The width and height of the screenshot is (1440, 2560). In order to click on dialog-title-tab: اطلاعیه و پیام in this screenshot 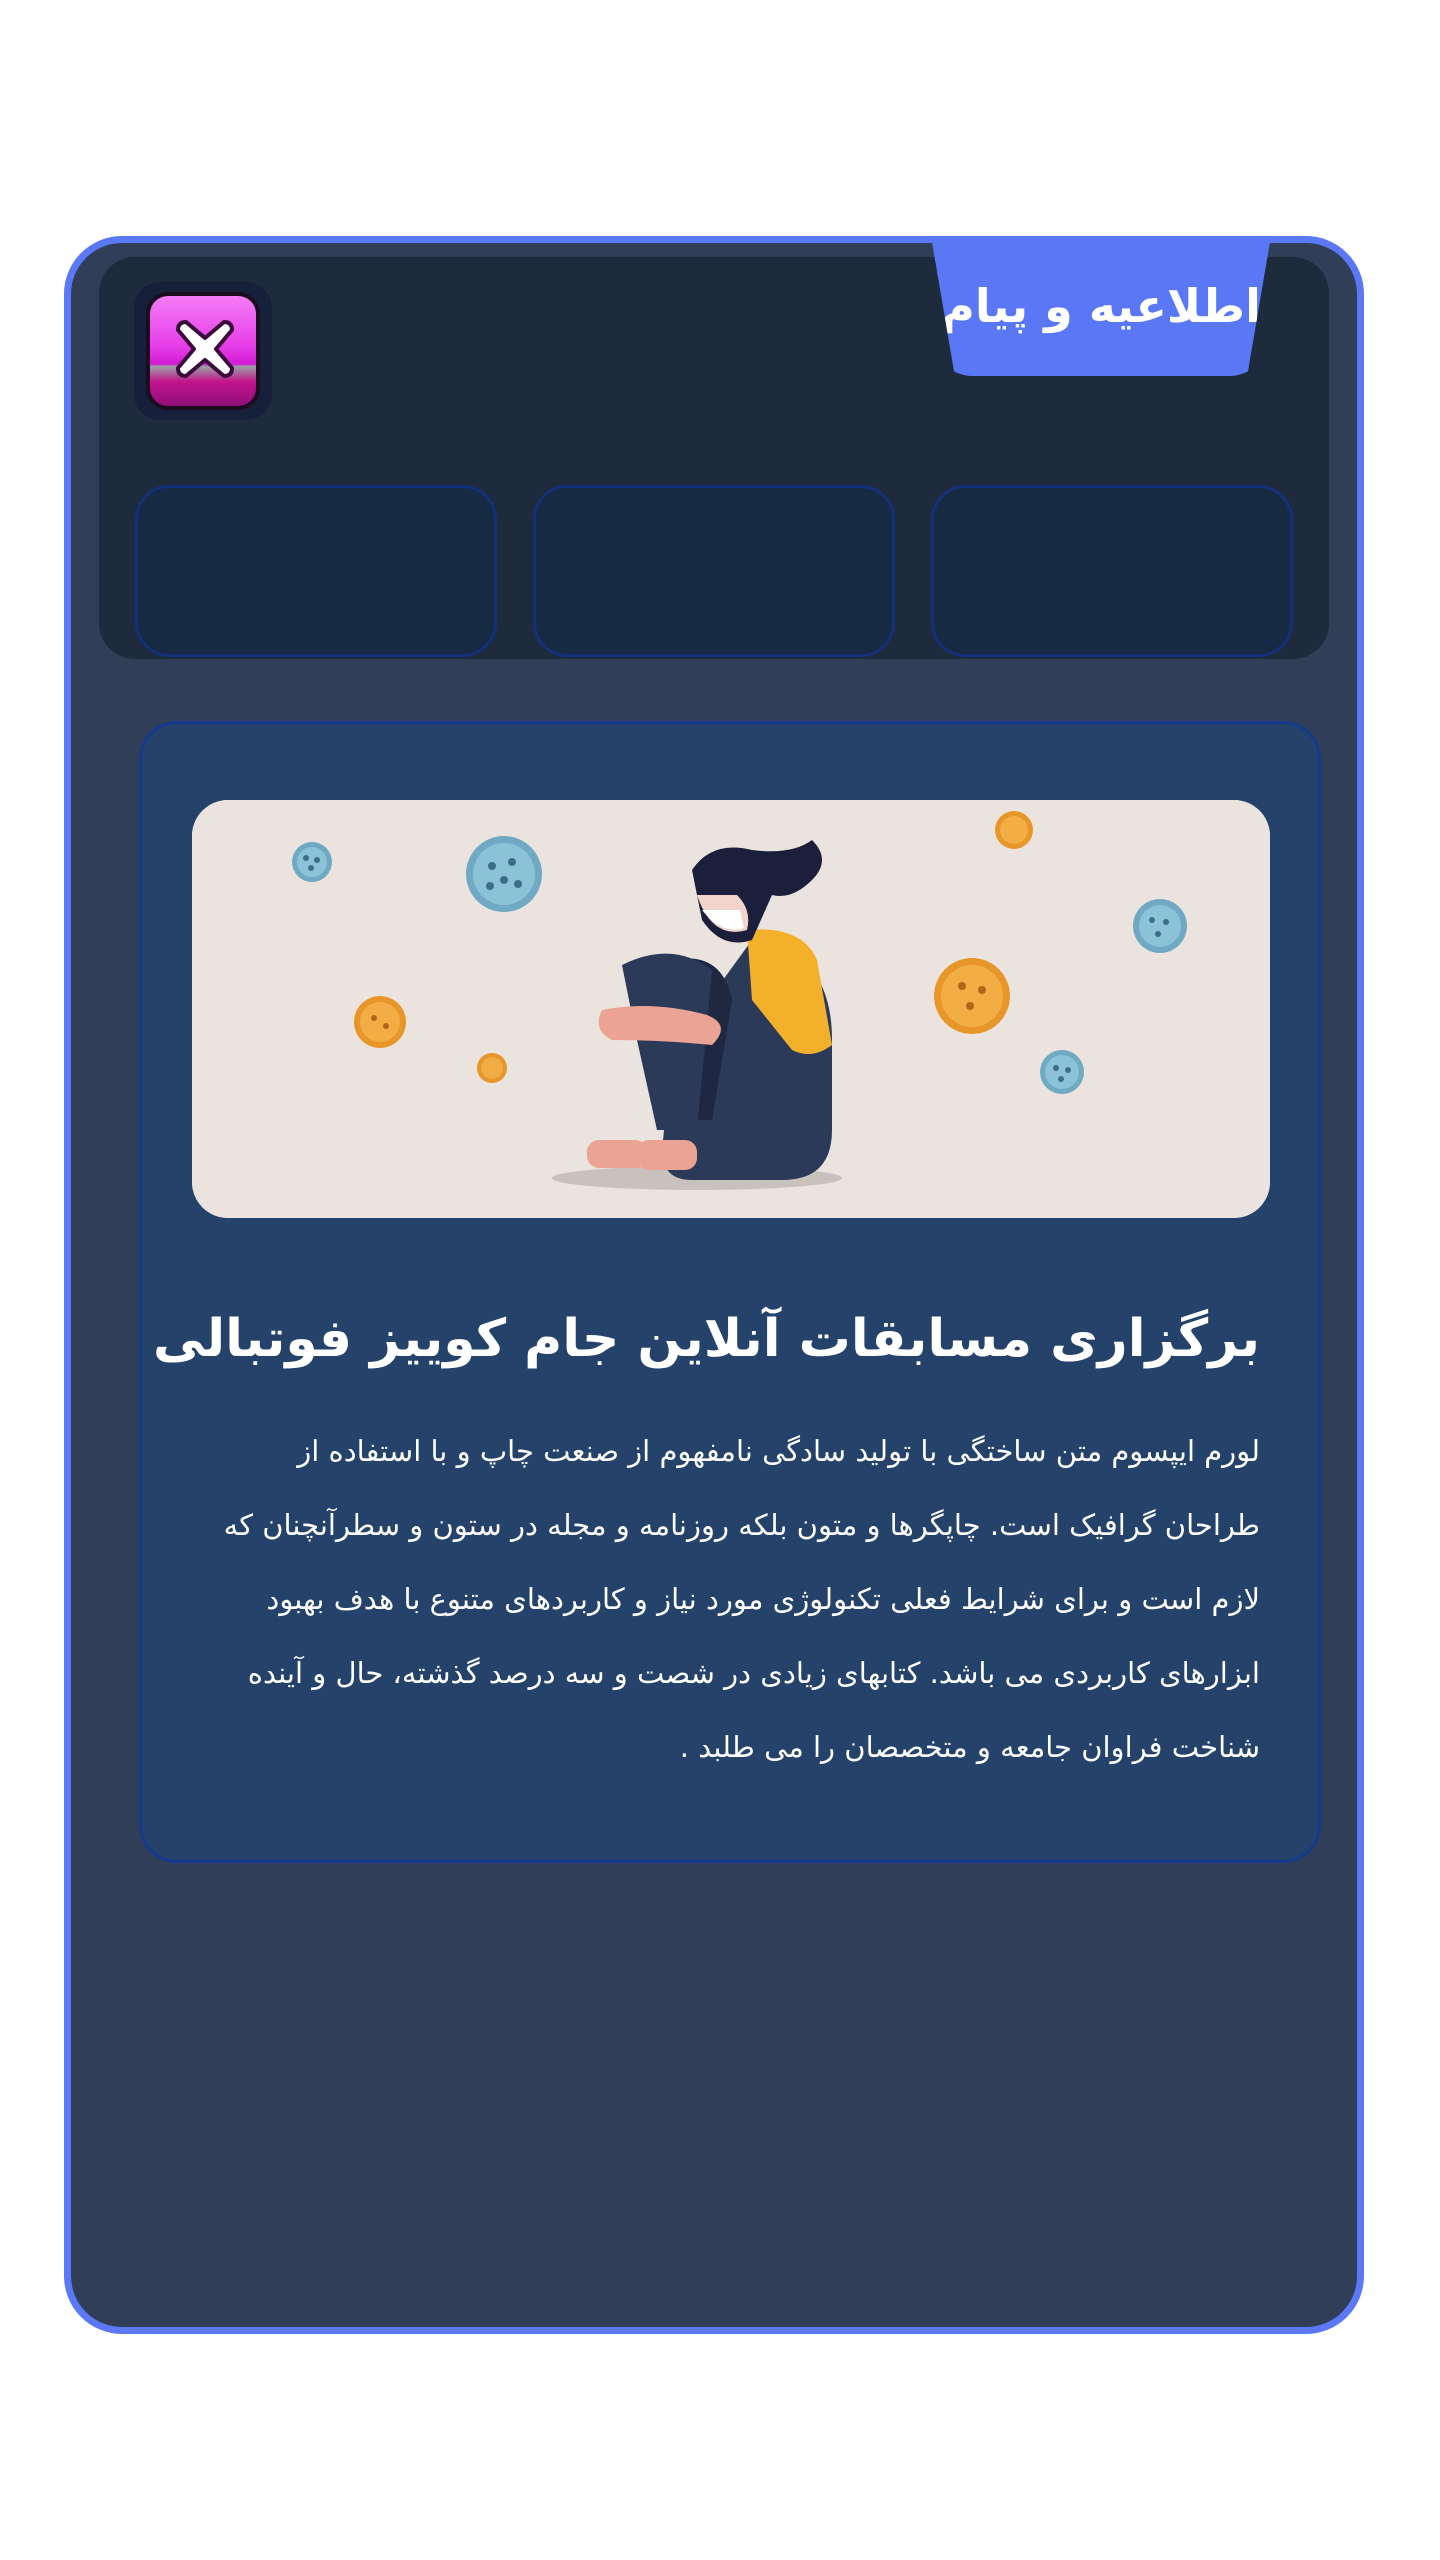, I will do `click(1101, 306)`.